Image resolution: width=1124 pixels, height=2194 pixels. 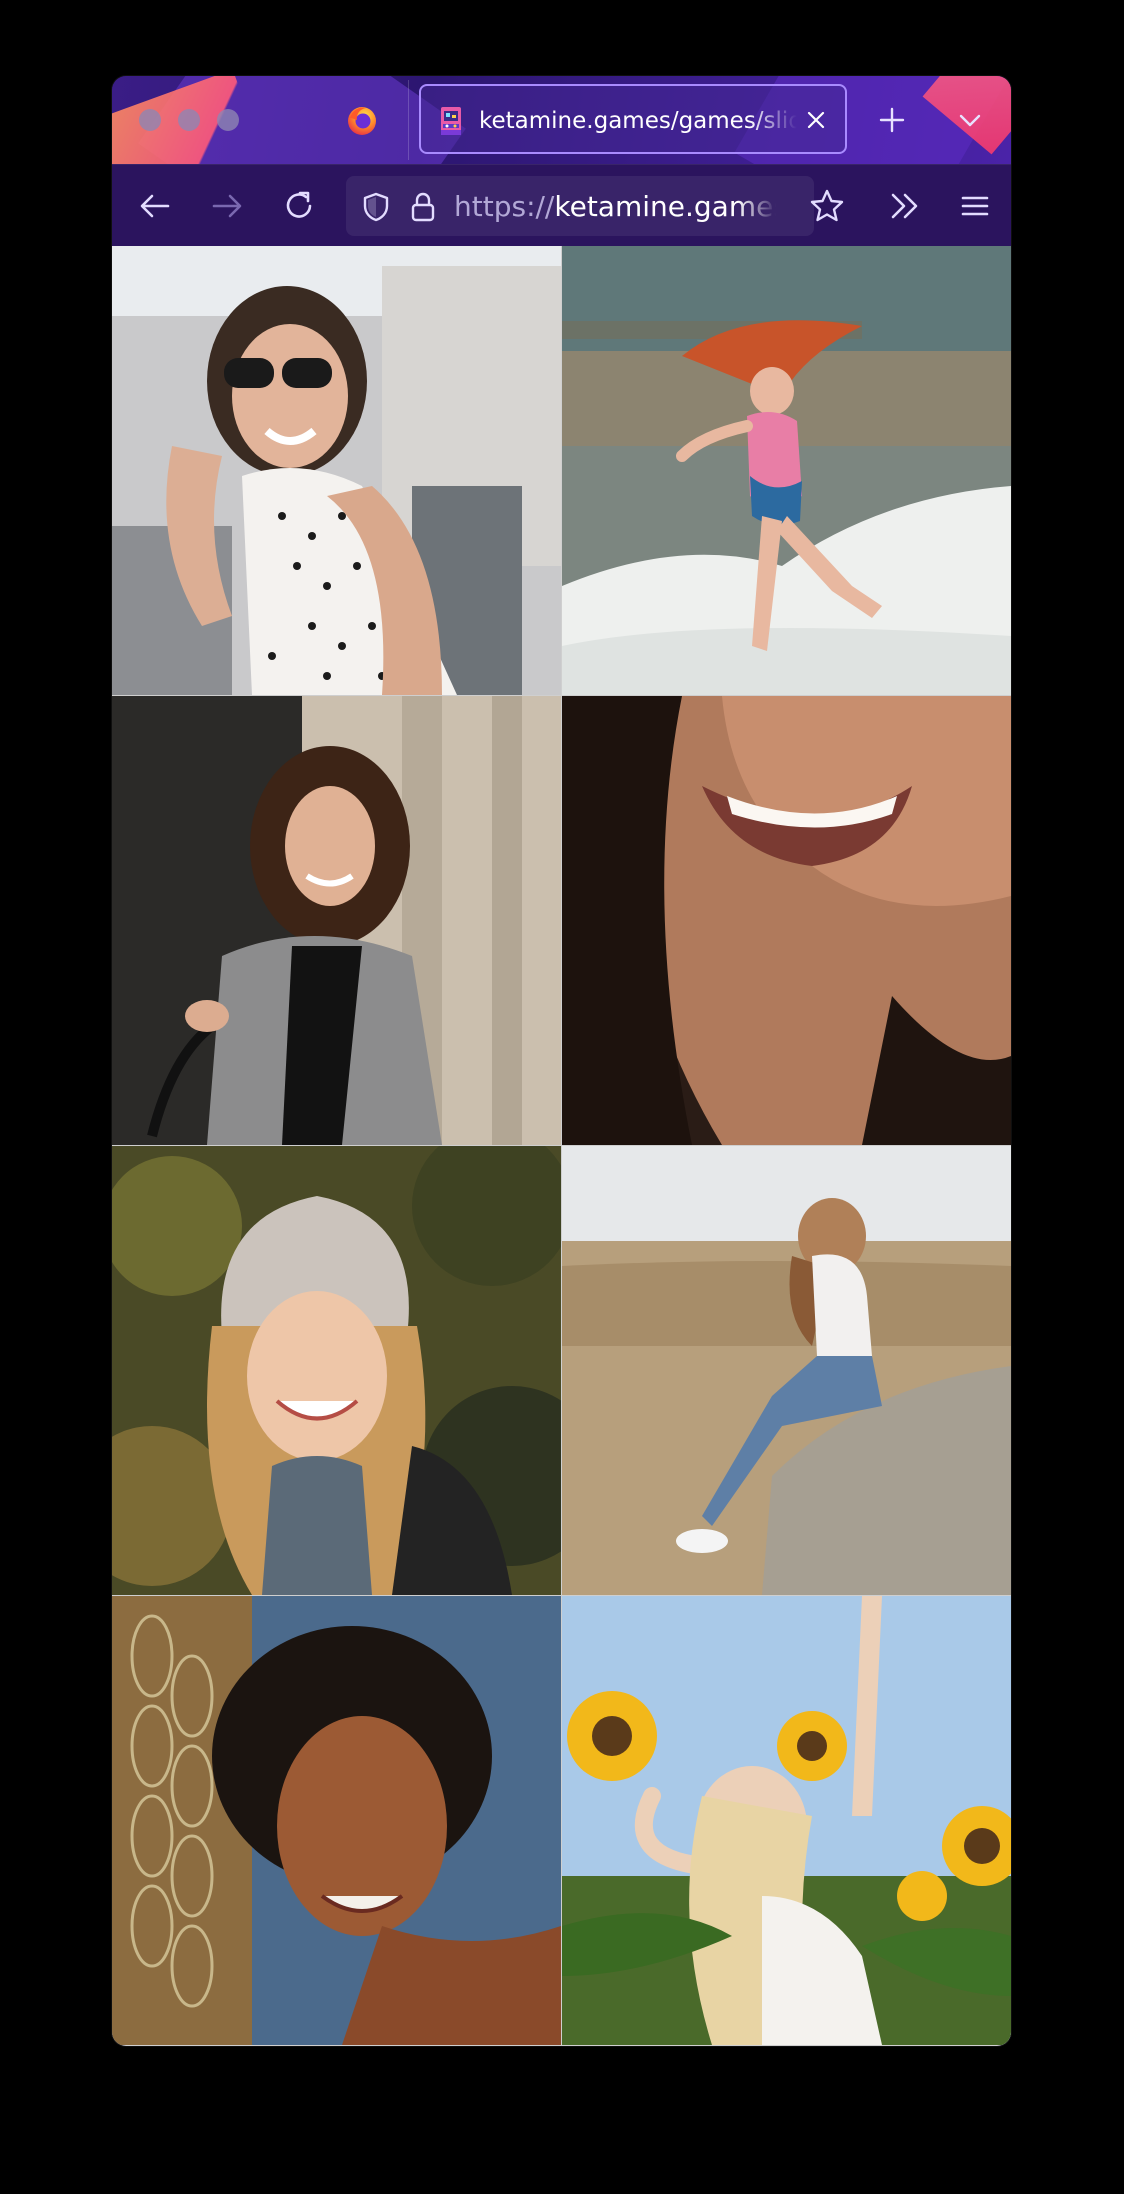 What do you see at coordinates (336, 1370) in the screenshot?
I see `photo-beanie-woman` at bounding box center [336, 1370].